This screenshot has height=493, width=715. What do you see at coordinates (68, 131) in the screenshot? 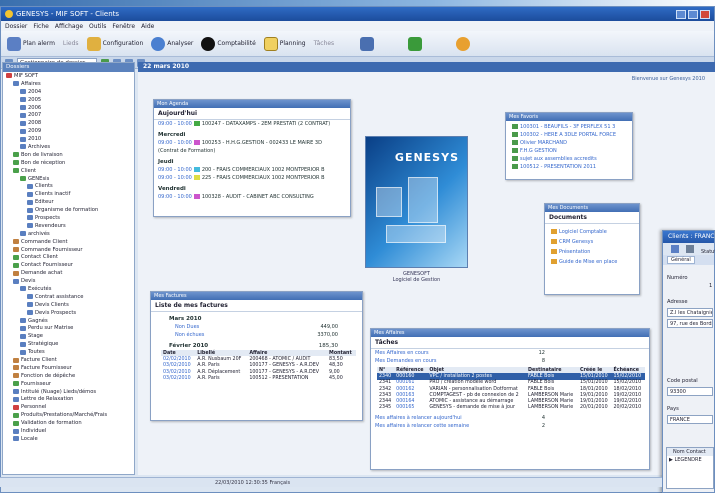
I see `tree-item: 2009` at bounding box center [68, 131].